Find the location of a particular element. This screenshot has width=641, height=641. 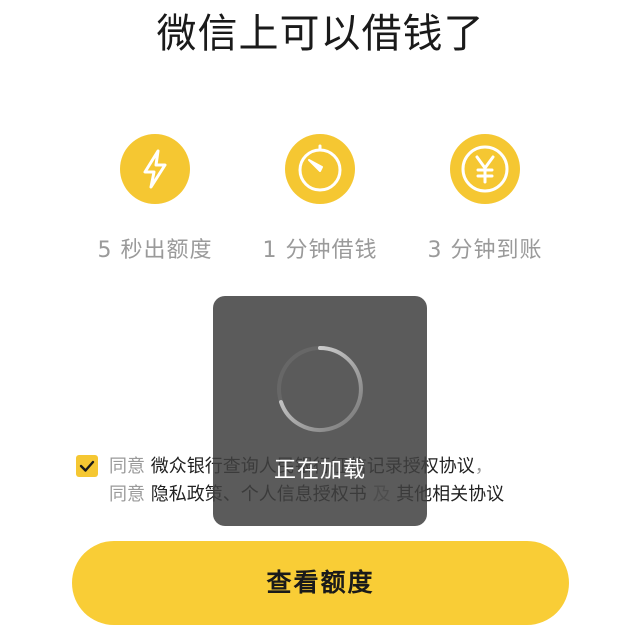

feature-quick-arrival: 3 分钟到账 is located at coordinates (485, 199).